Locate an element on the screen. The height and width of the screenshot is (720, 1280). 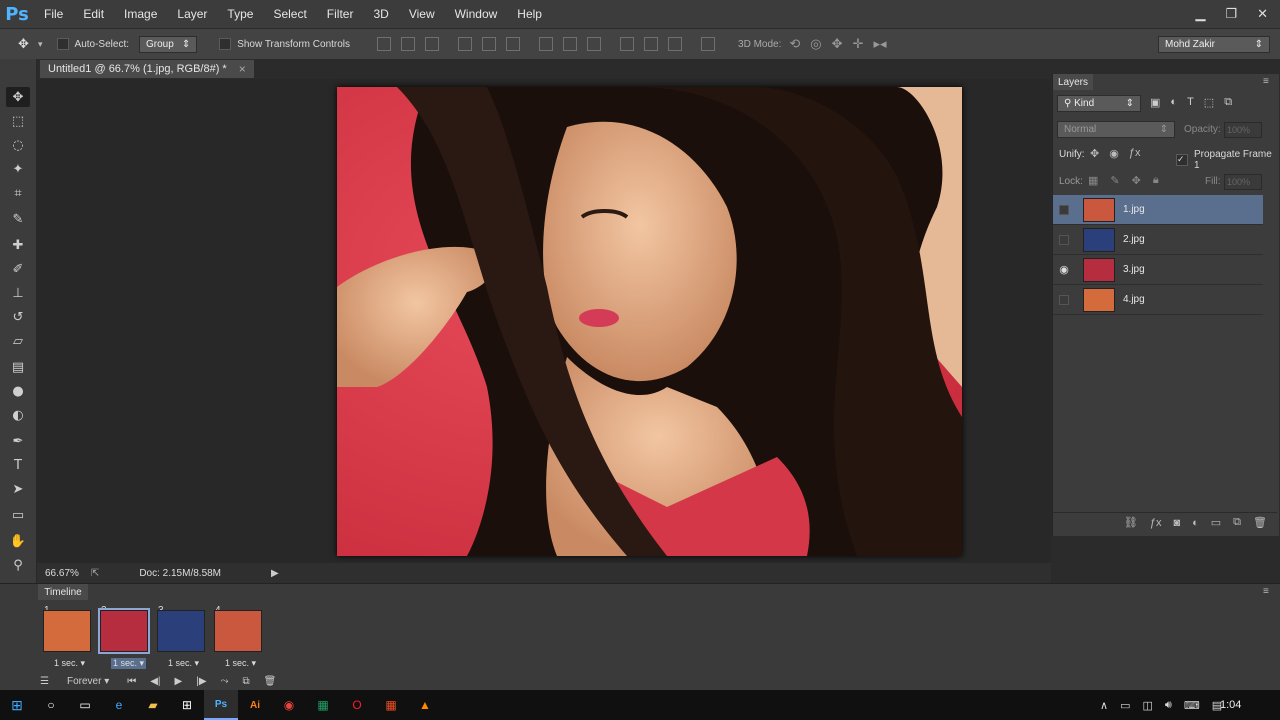
layer-name: 4.jpg is located at coordinates (1134, 299).